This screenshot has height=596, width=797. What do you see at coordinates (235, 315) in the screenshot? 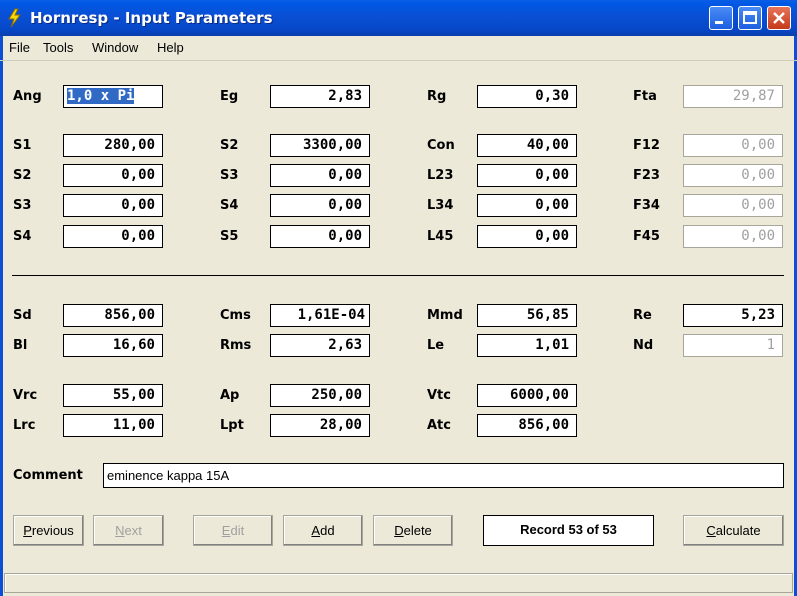
I see `label-cms: Cms` at bounding box center [235, 315].